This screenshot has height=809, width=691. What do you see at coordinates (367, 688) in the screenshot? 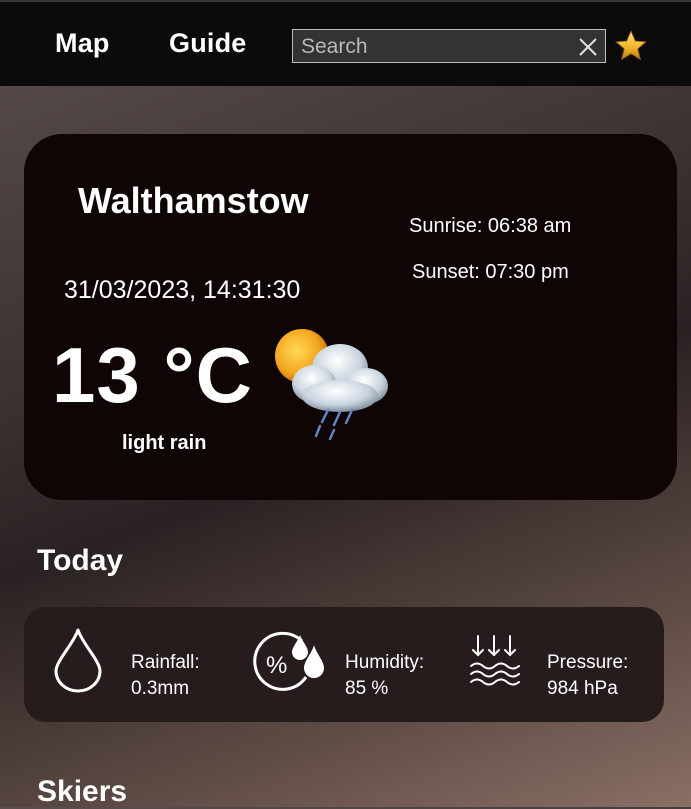
I see `humidity-value: 85 %` at bounding box center [367, 688].